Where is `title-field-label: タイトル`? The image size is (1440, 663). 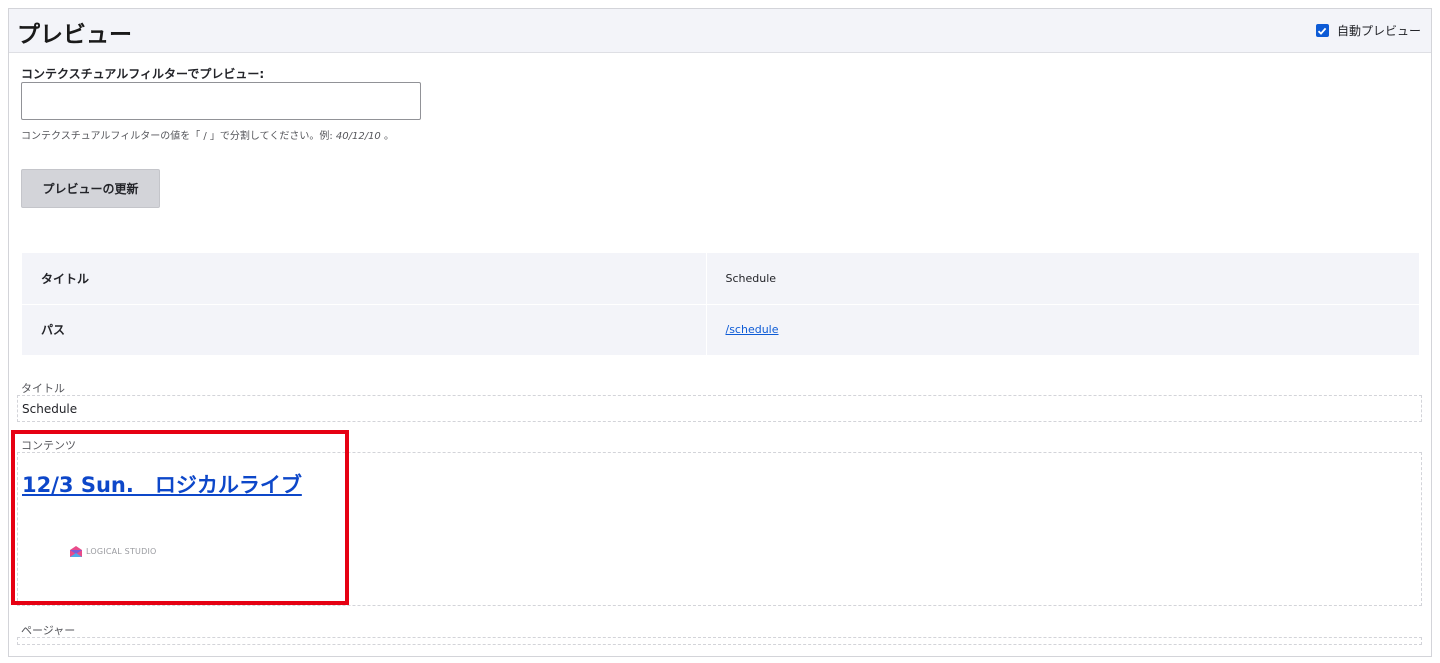
title-field-label: タイトル is located at coordinates (43, 388).